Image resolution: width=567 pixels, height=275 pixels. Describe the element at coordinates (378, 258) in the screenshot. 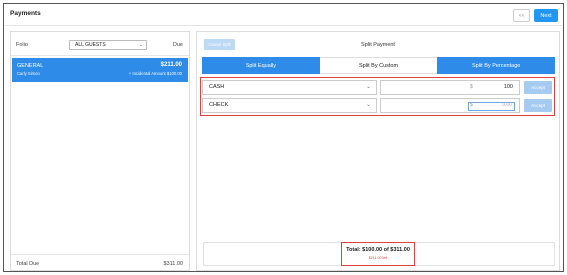

I see `split-remaining-text: $211.00 left` at that location.